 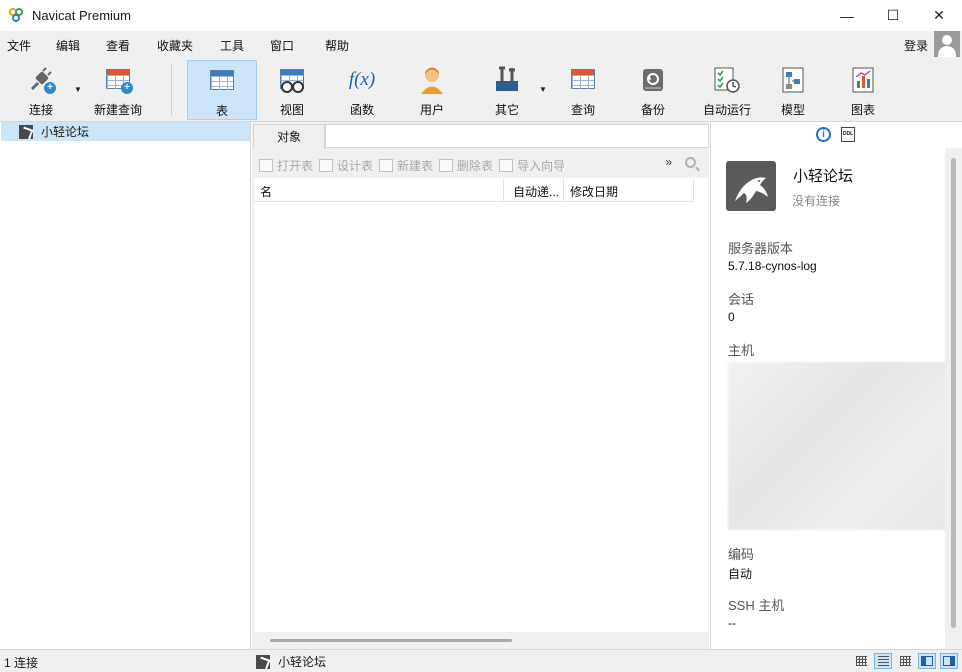 I want to click on import-wizard-button: 导入向导, so click(x=532, y=165).